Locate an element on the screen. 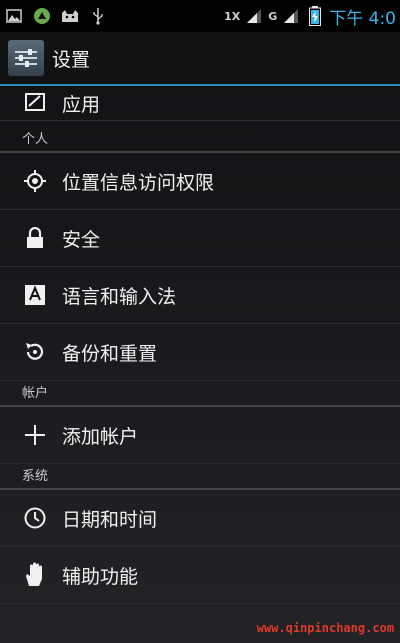 The width and height of the screenshot is (400, 643). signal-strength-2-icon is located at coordinates (291, 16).